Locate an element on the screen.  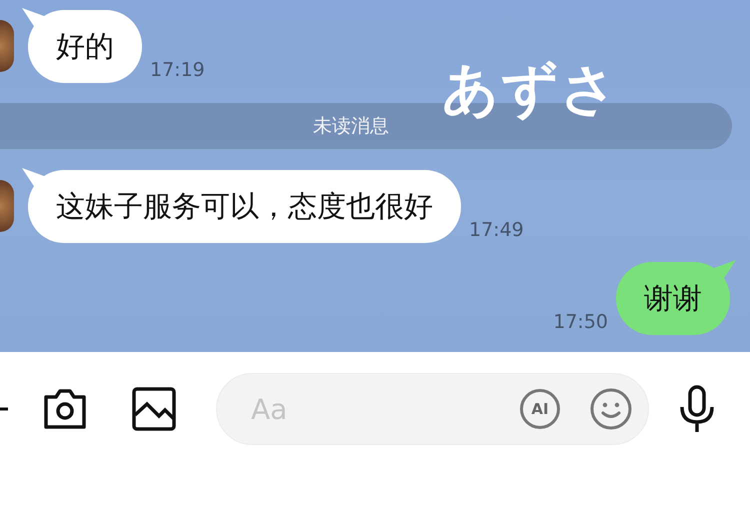
ai-button: AI is located at coordinates (540, 409).